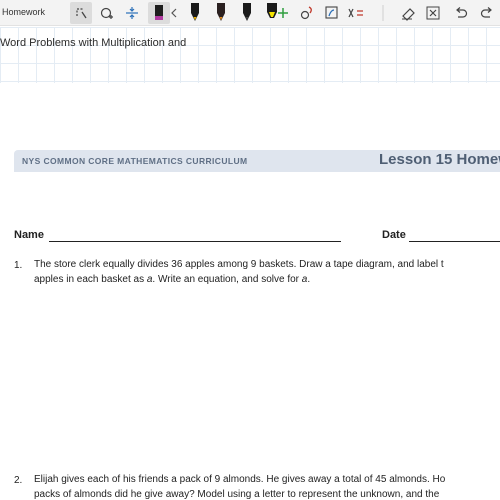 The image size is (500, 500). I want to click on ruled-page-area, so click(250, 55).